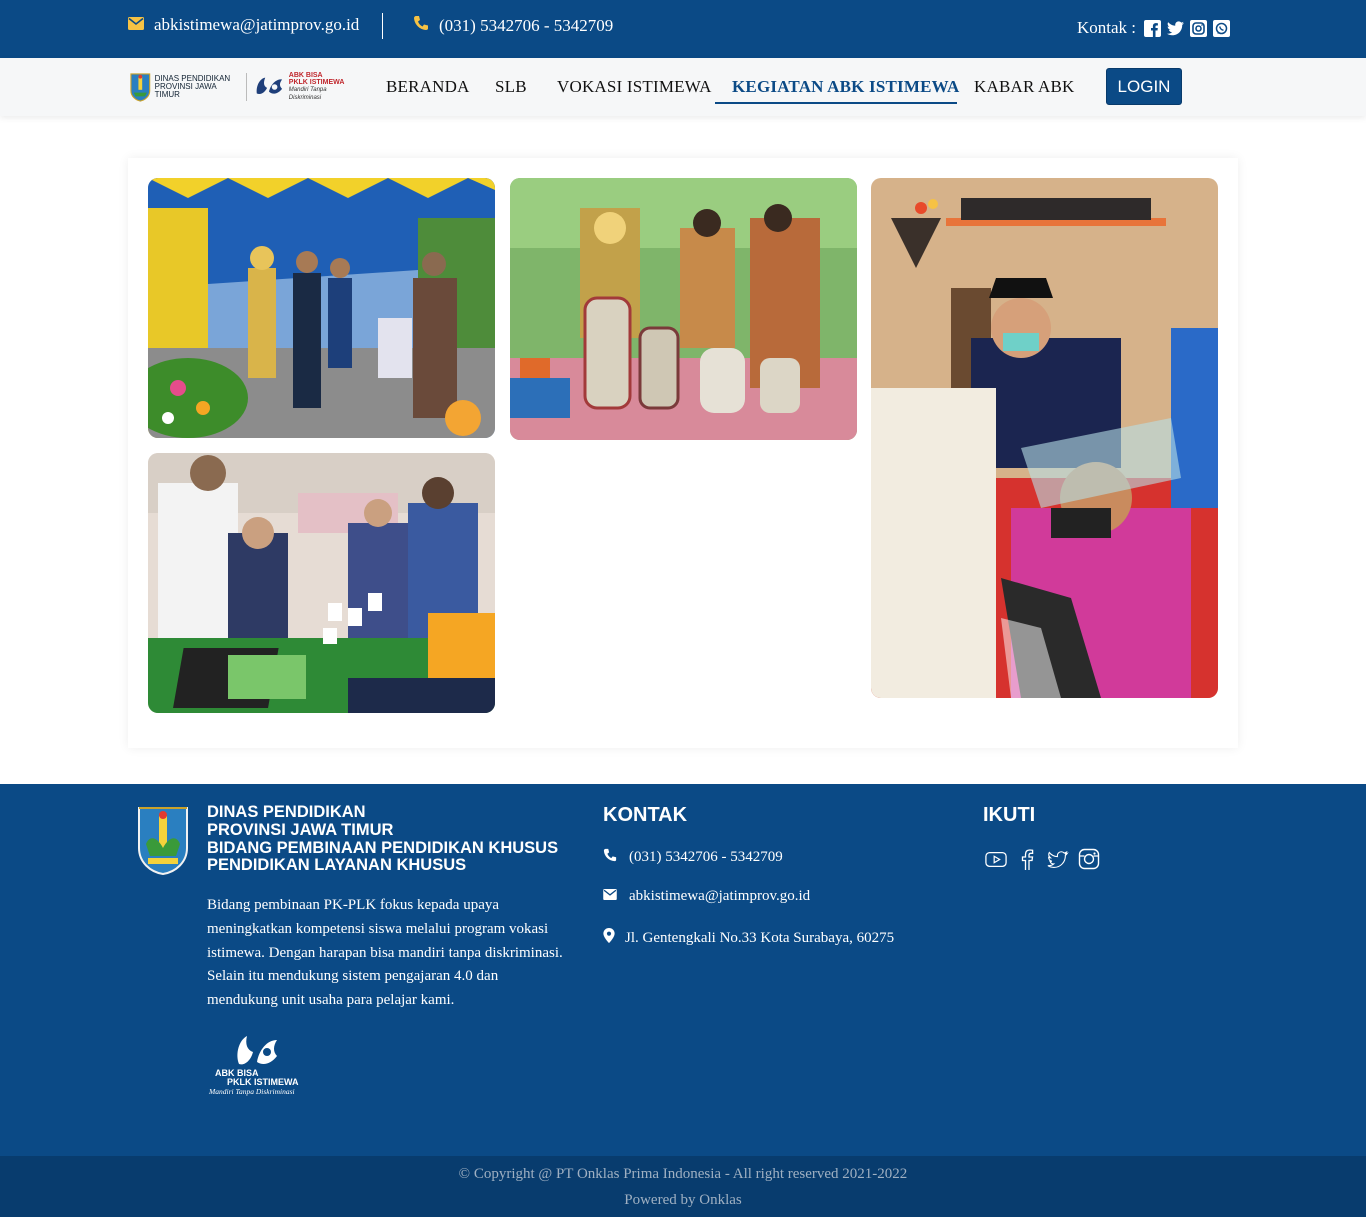 The height and width of the screenshot is (1217, 1366). I want to click on footer-title-line: BIDANG PEMBINAAN PENDIDIKAN KHUSUS, so click(383, 847).